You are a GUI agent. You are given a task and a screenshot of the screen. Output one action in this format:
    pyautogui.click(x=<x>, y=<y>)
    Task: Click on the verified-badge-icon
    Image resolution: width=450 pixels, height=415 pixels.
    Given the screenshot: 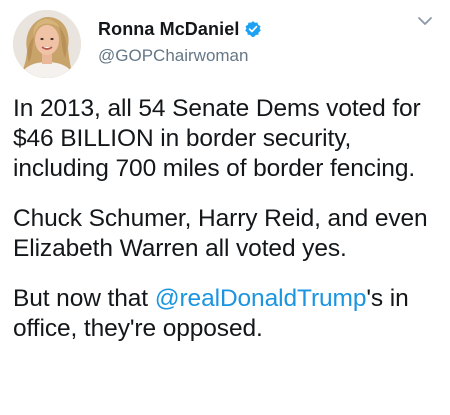 What is the action you would take?
    pyautogui.click(x=253, y=29)
    